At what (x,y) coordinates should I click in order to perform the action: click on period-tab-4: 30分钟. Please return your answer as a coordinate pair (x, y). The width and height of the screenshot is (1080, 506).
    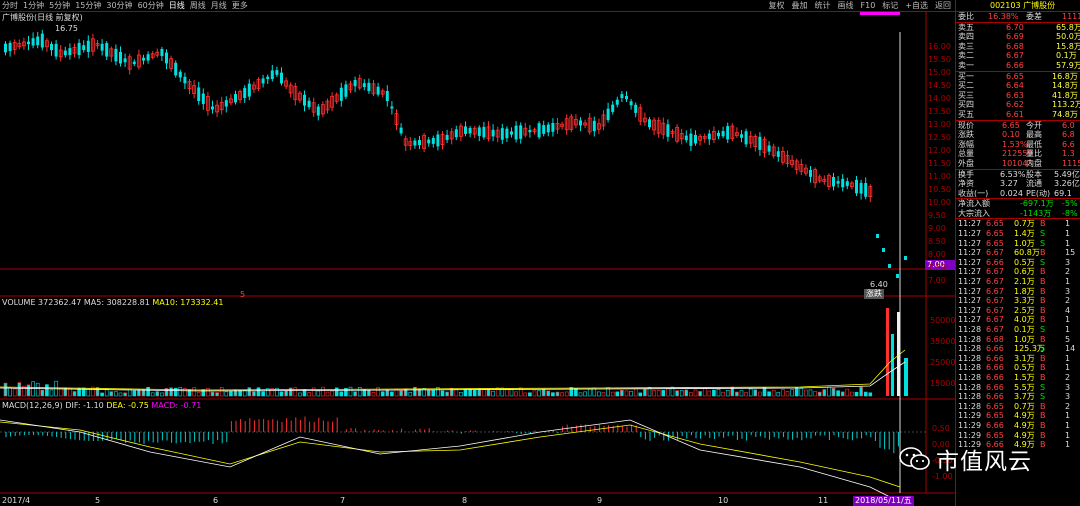
    Looking at the image, I should click on (119, 5).